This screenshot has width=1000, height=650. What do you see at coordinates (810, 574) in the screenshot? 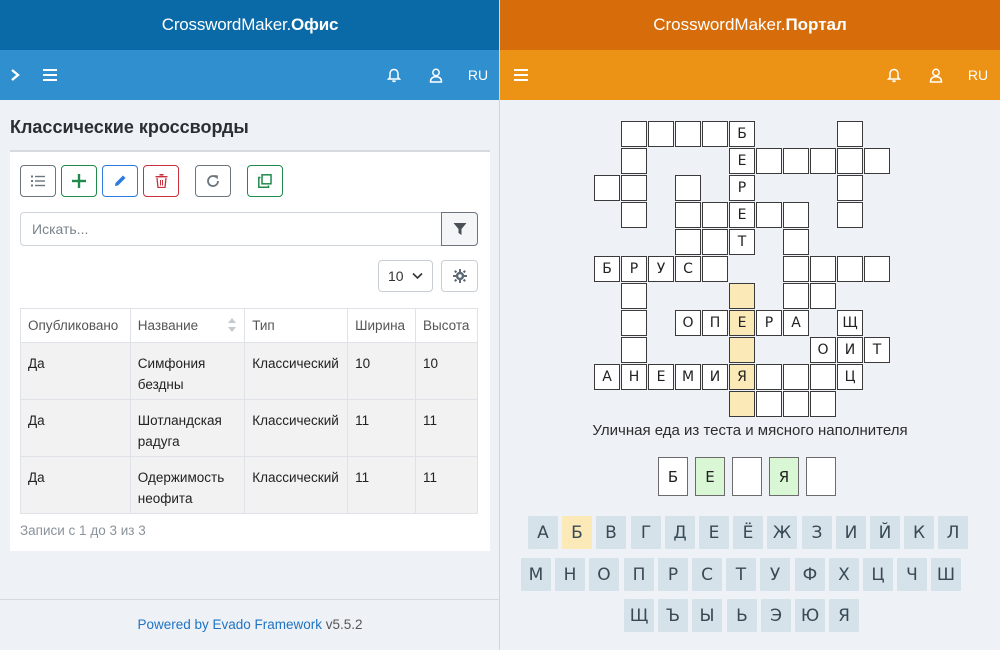
I see `letter-key: Ф` at bounding box center [810, 574].